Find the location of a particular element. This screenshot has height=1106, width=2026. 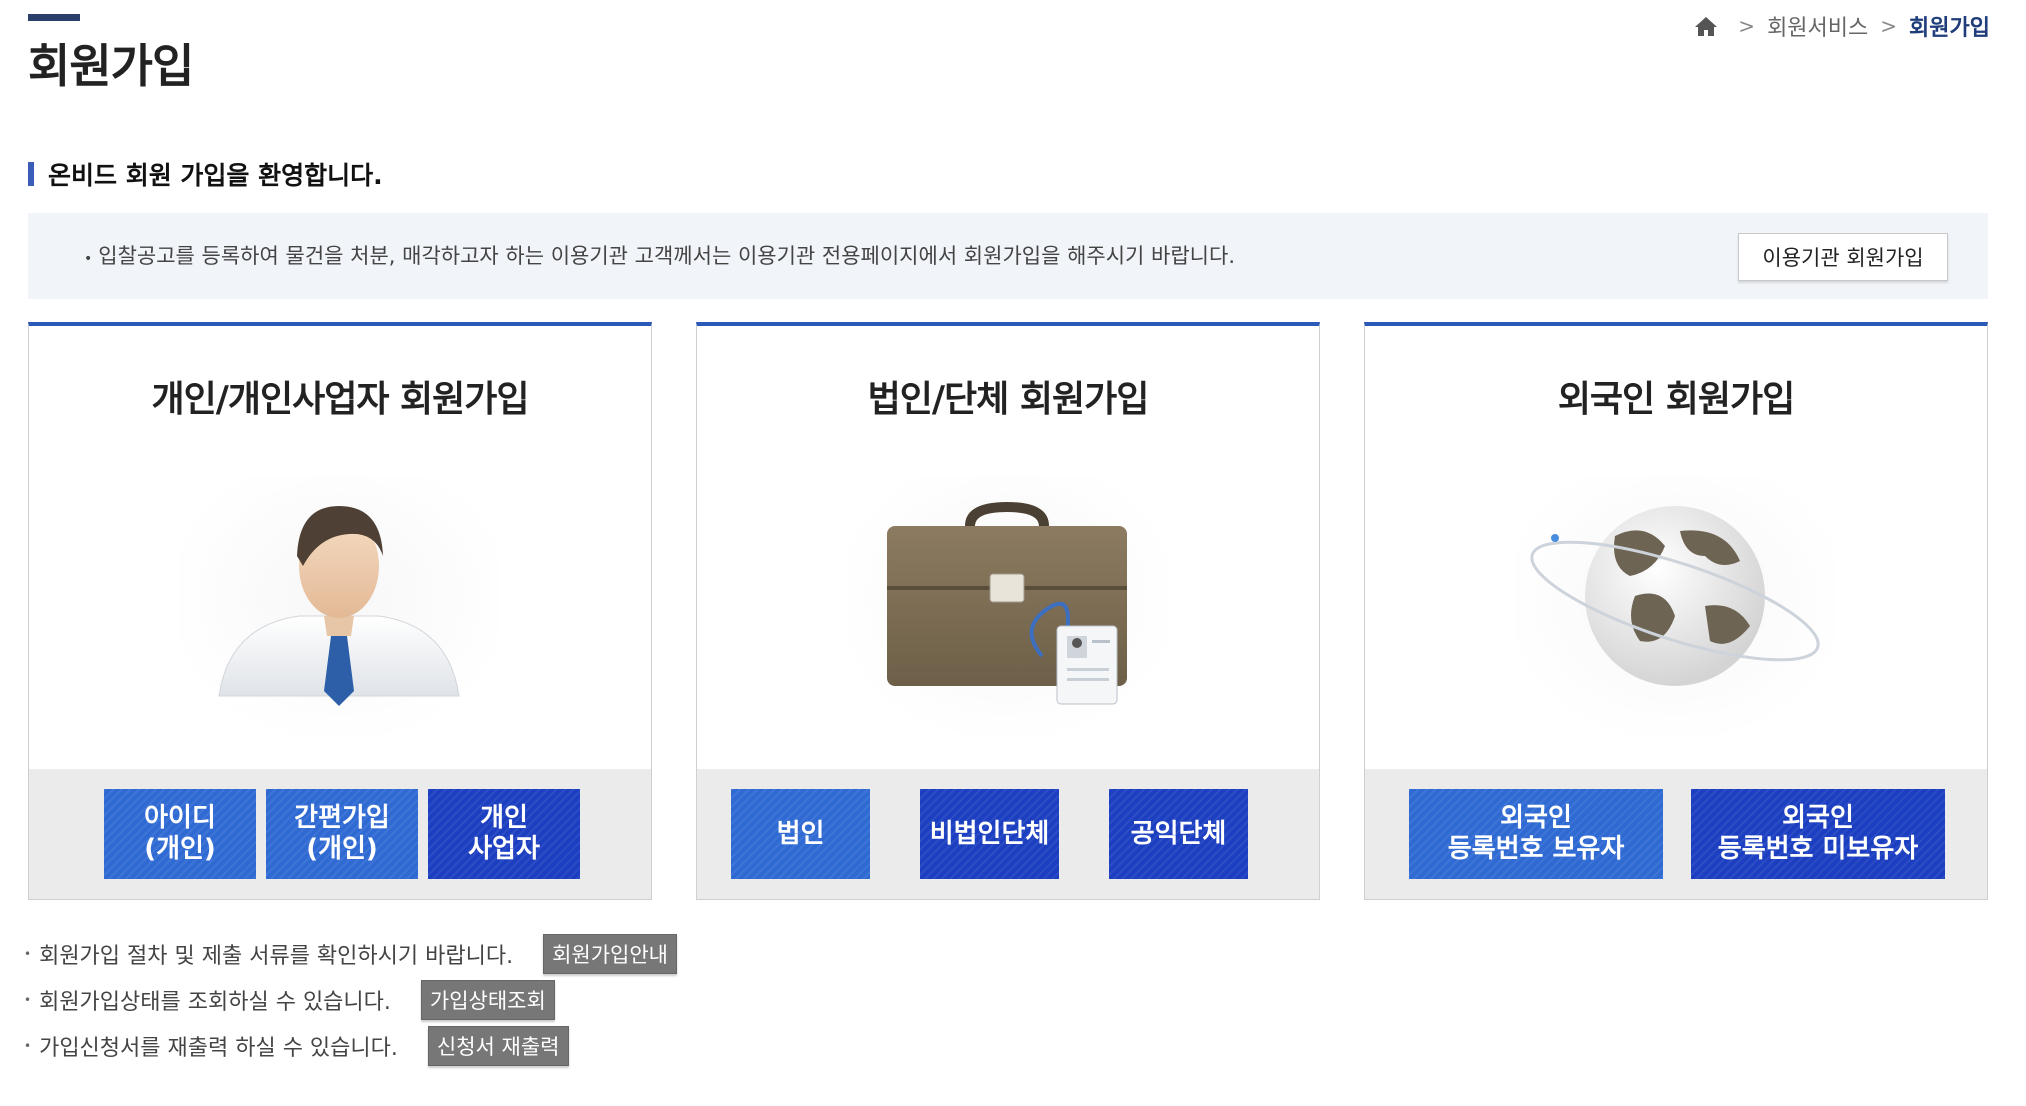

section-heading-text: 온비드 회원 가입을 환영합니다. is located at coordinates (215, 175).